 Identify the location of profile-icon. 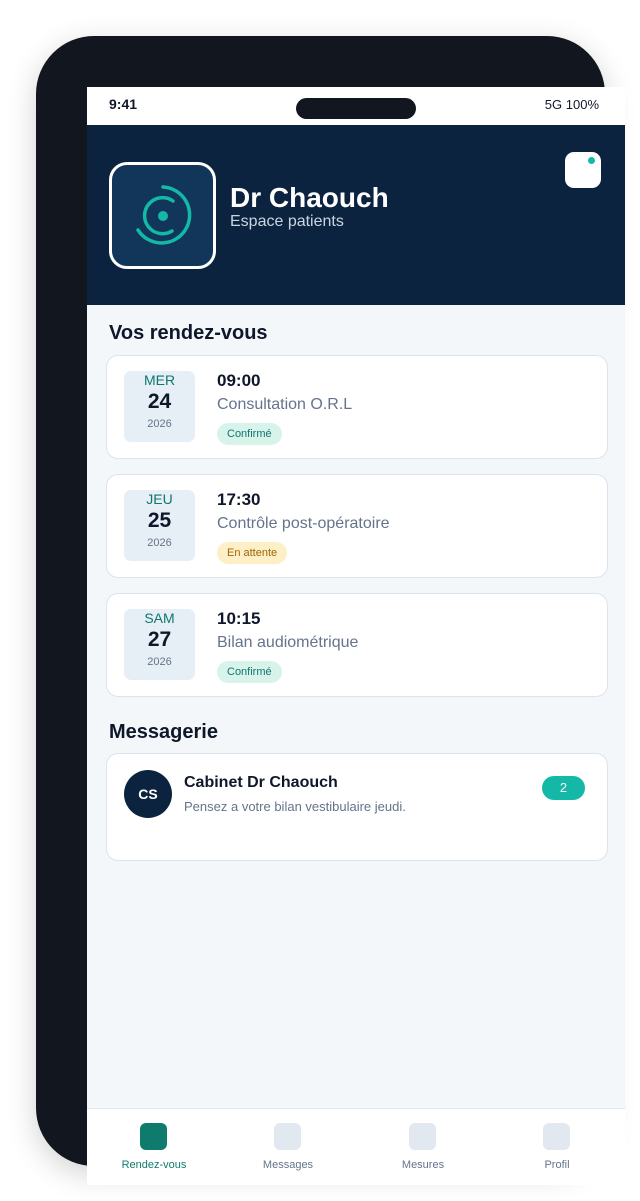
(556, 1136).